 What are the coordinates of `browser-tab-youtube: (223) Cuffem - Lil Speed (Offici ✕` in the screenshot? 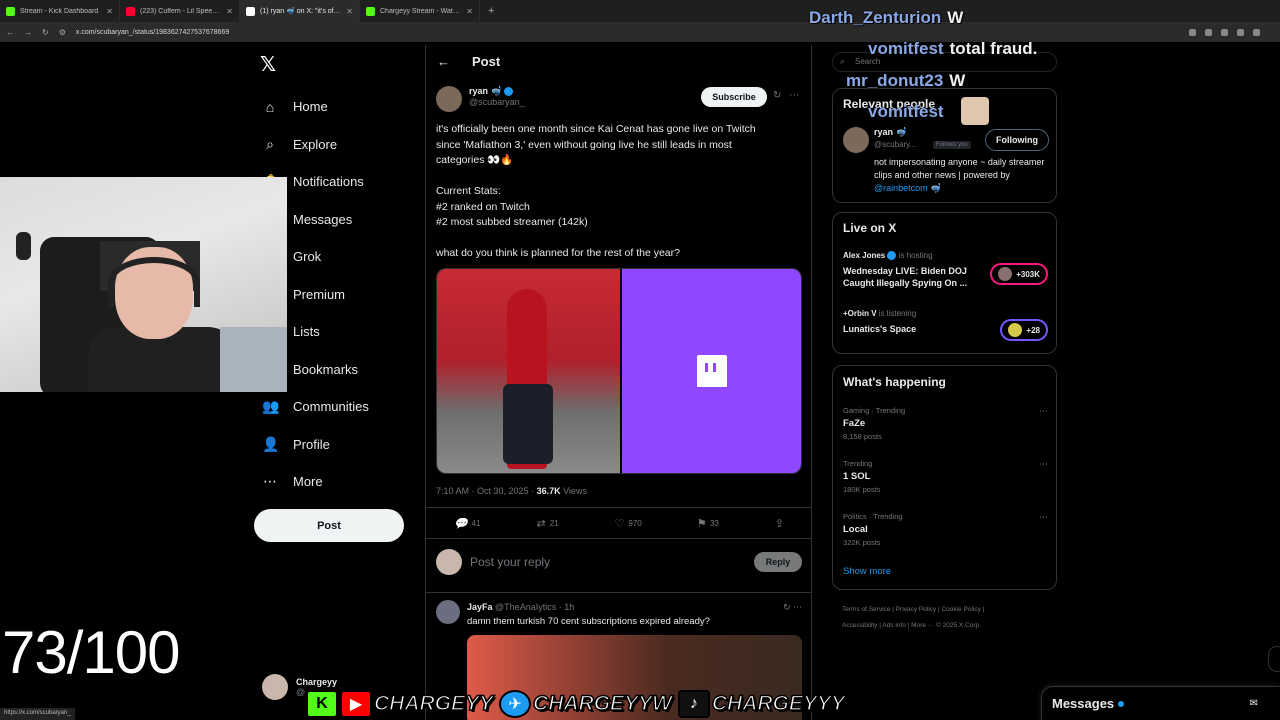 It's located at (180, 11).